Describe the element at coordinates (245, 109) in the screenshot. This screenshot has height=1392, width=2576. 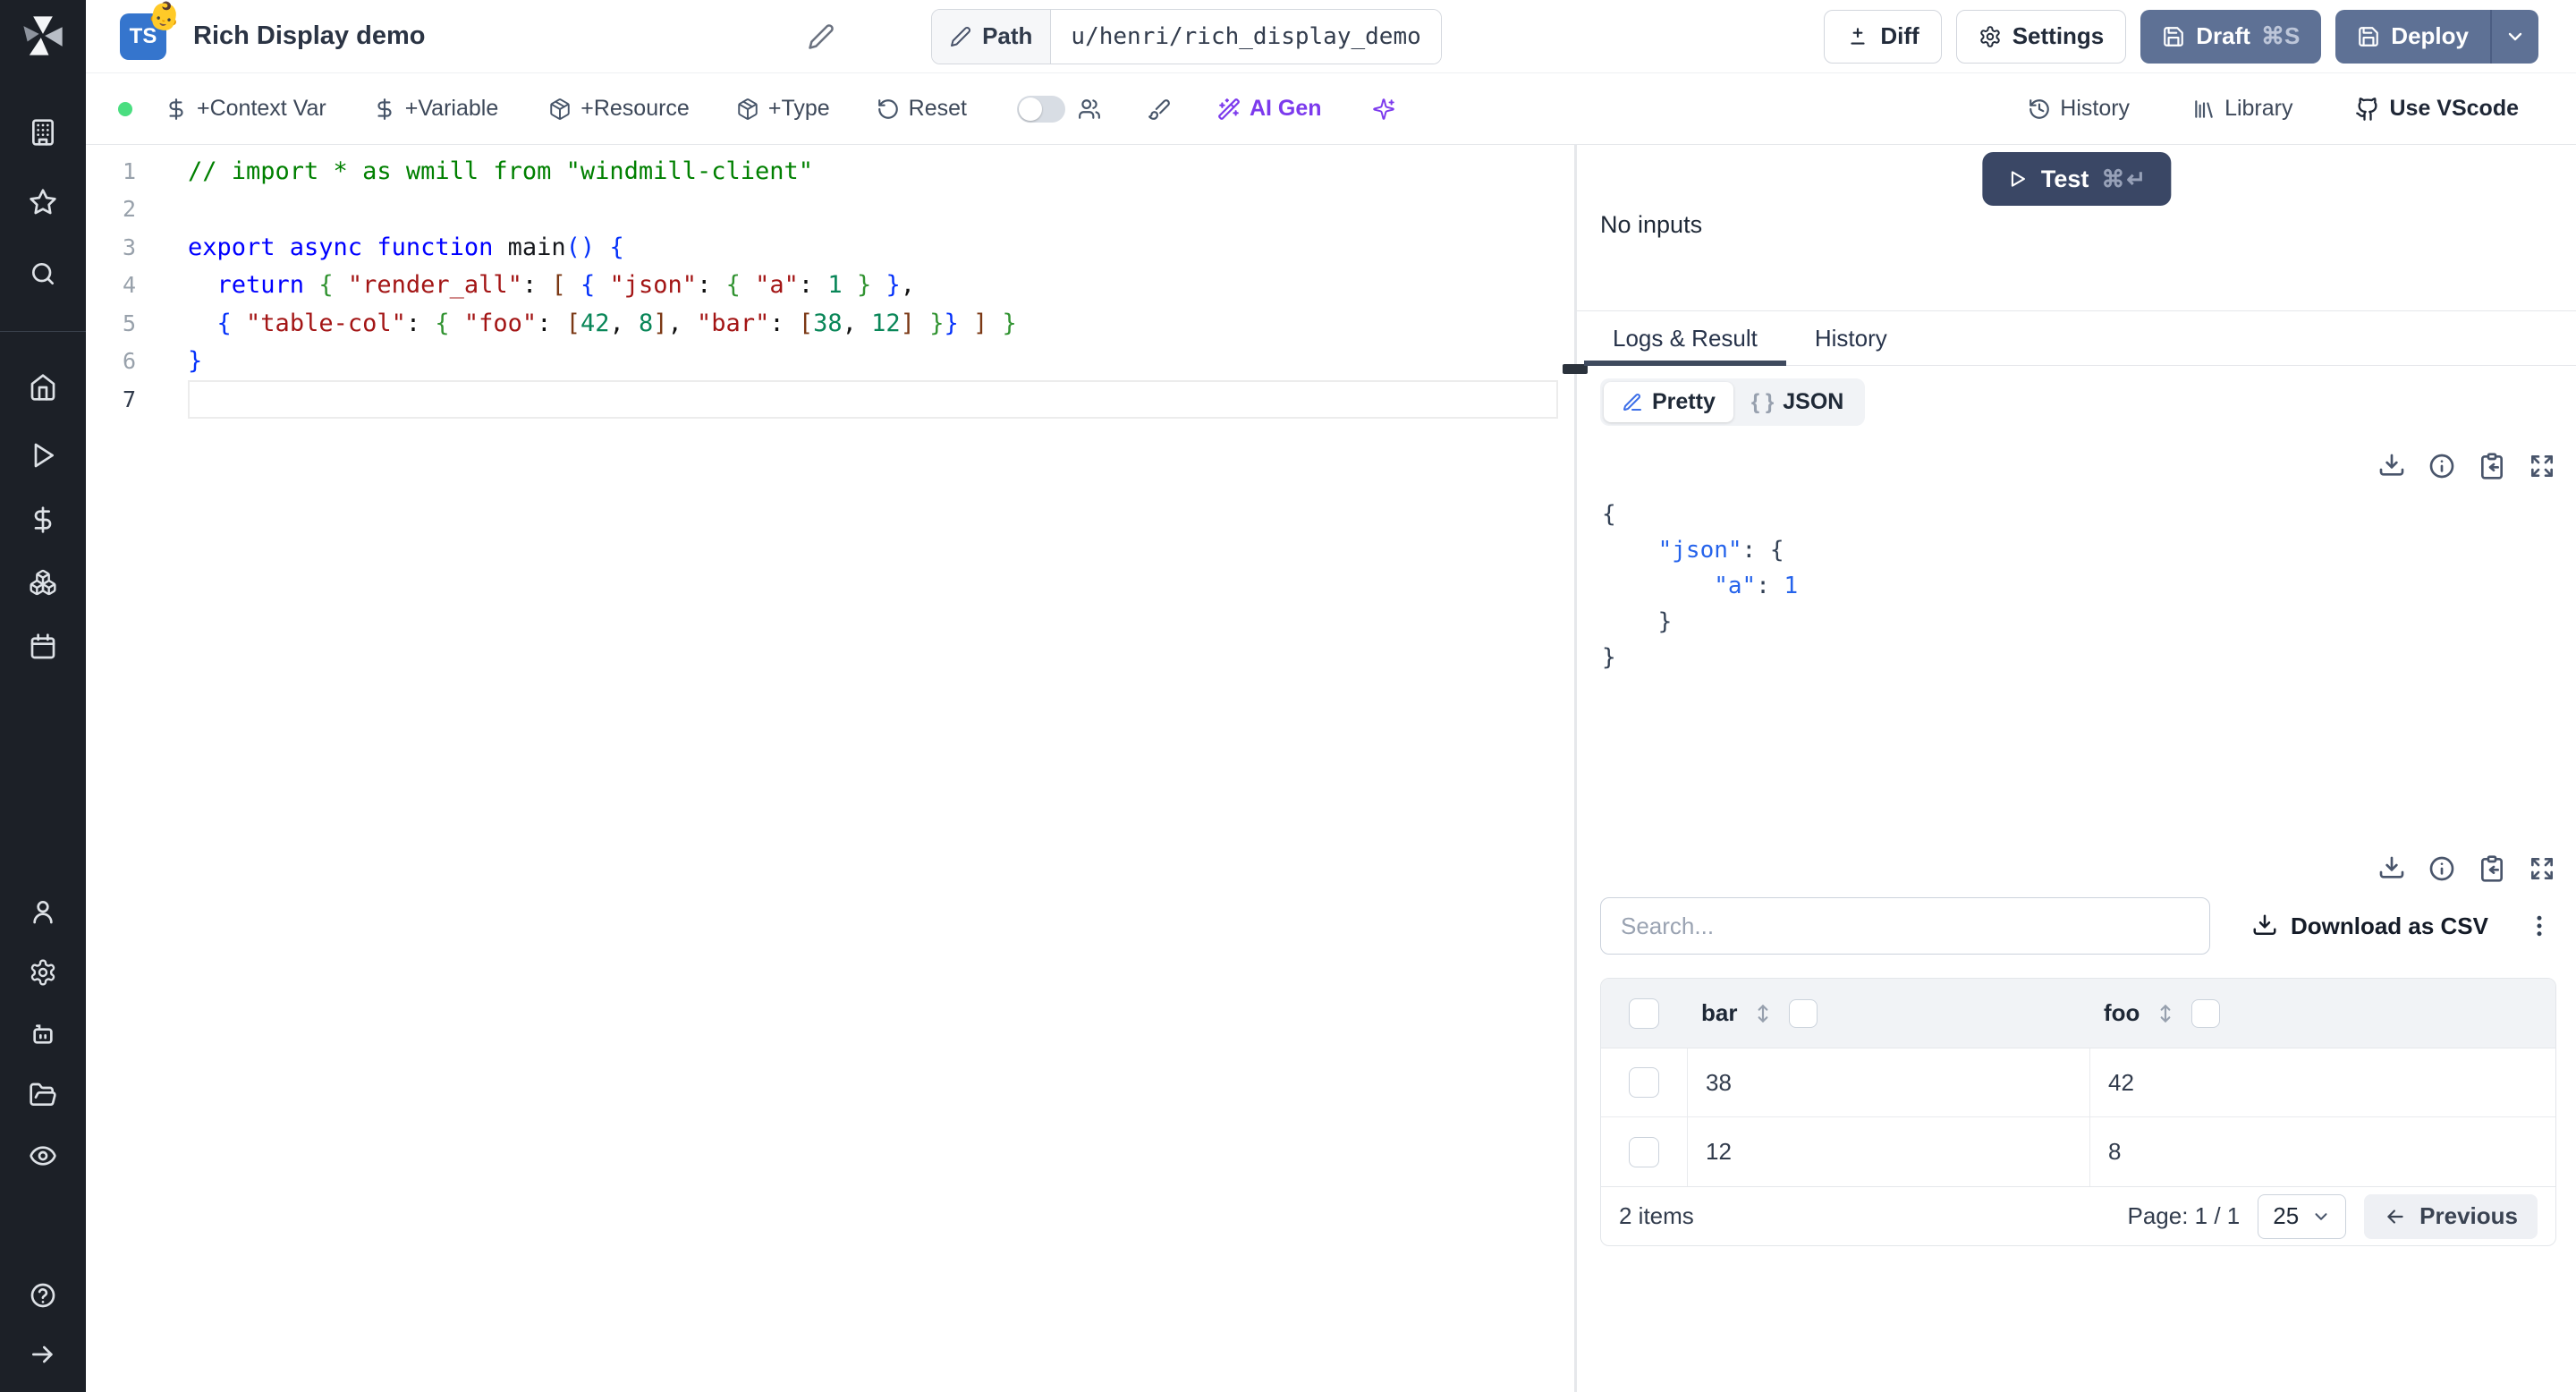
I see `add-context-var-button: +Context Var` at that location.